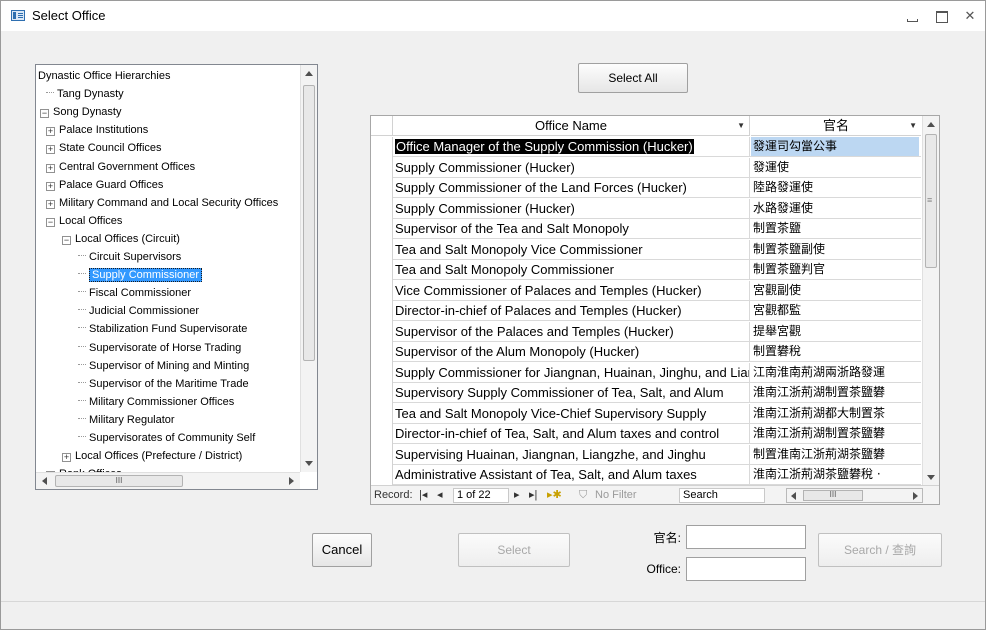 This screenshot has width=986, height=630. What do you see at coordinates (119, 481) in the screenshot?
I see `tree-hscroll-thumb: III` at bounding box center [119, 481].